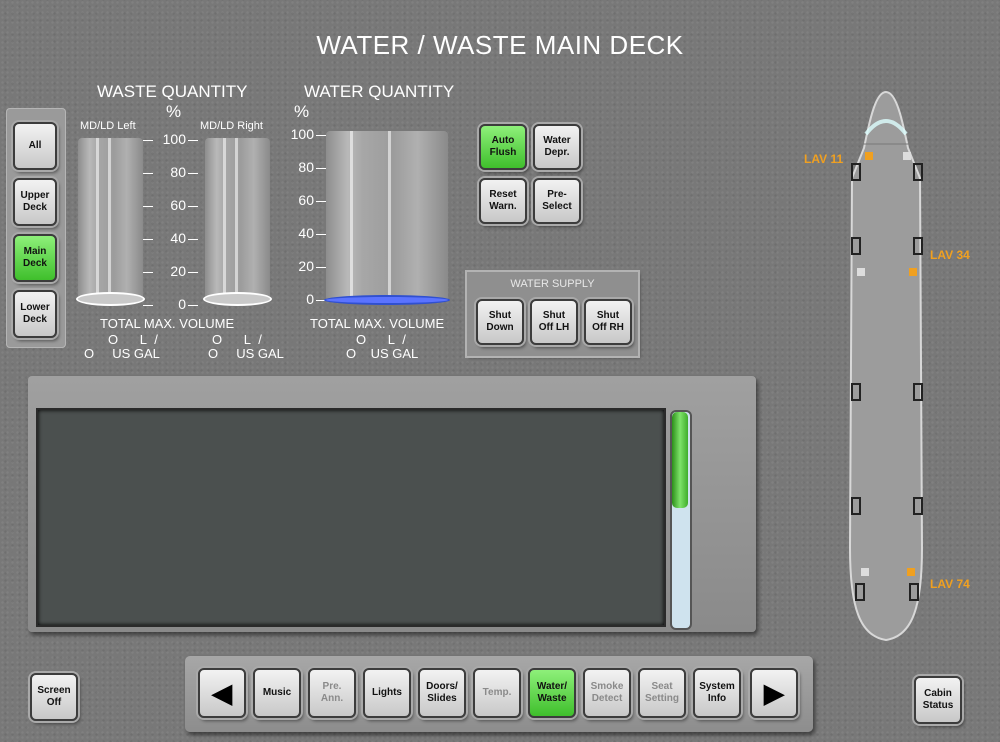 Image resolution: width=1000 pixels, height=742 pixels. I want to click on deck-lower-label-2: Deck, so click(35, 319).